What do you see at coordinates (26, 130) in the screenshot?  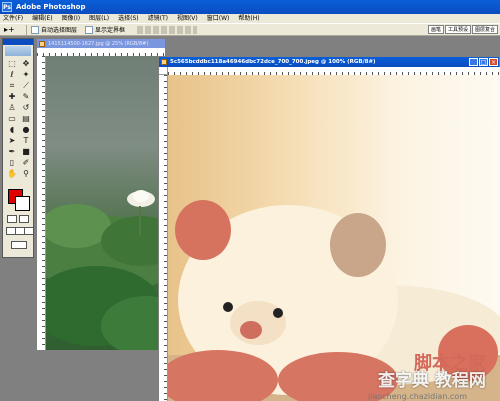 I see `dodge-tool-icon: ●` at bounding box center [26, 130].